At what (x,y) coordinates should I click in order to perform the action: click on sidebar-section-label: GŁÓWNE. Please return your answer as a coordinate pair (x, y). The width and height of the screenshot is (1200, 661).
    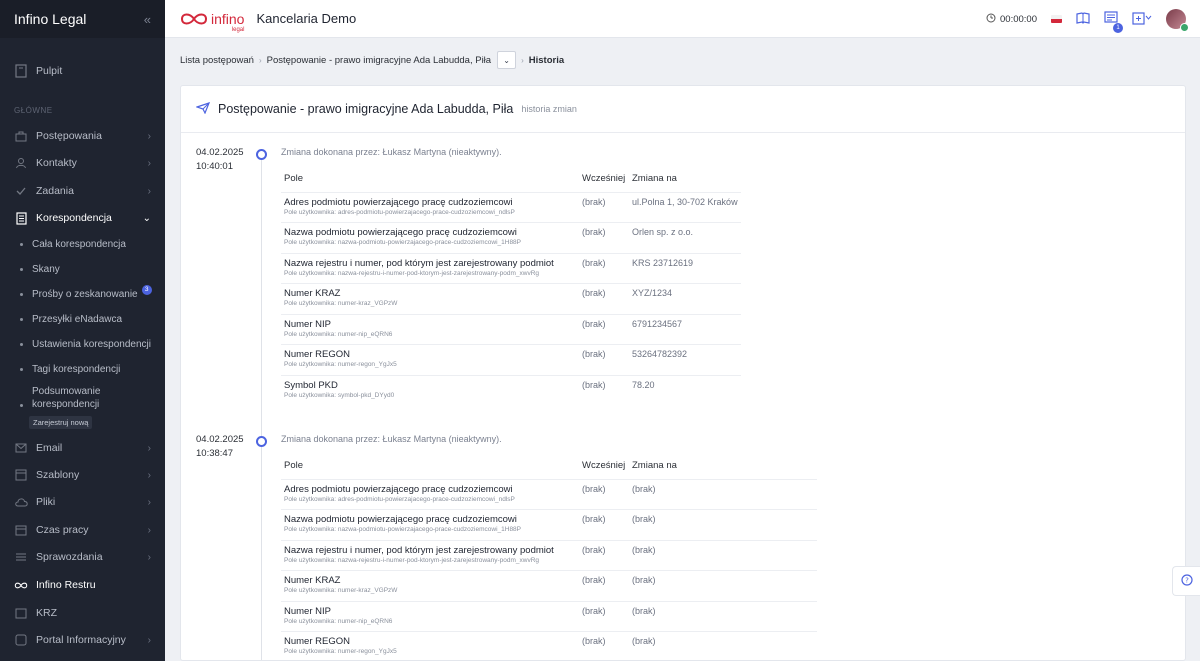
    Looking at the image, I should click on (33, 110).